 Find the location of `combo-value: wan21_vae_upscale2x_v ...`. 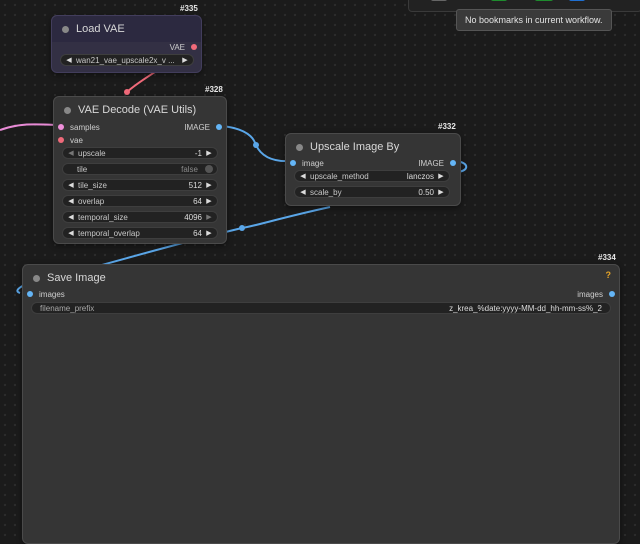

combo-value: wan21_vae_upscale2x_v ... is located at coordinates (125, 60).